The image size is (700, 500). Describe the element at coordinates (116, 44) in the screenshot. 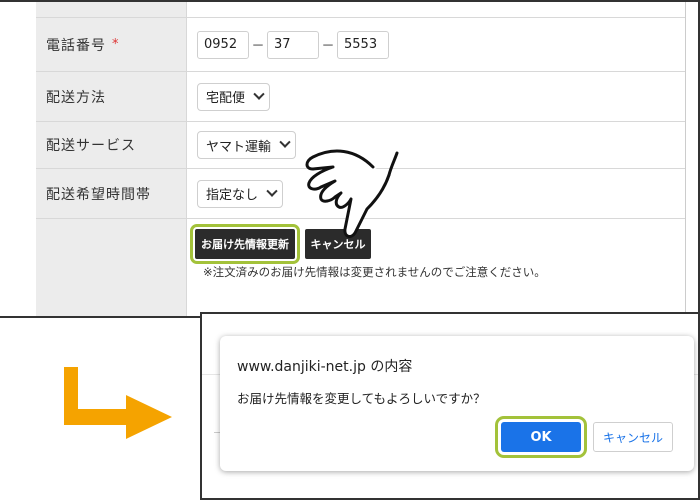

I see `required-mark: *` at that location.